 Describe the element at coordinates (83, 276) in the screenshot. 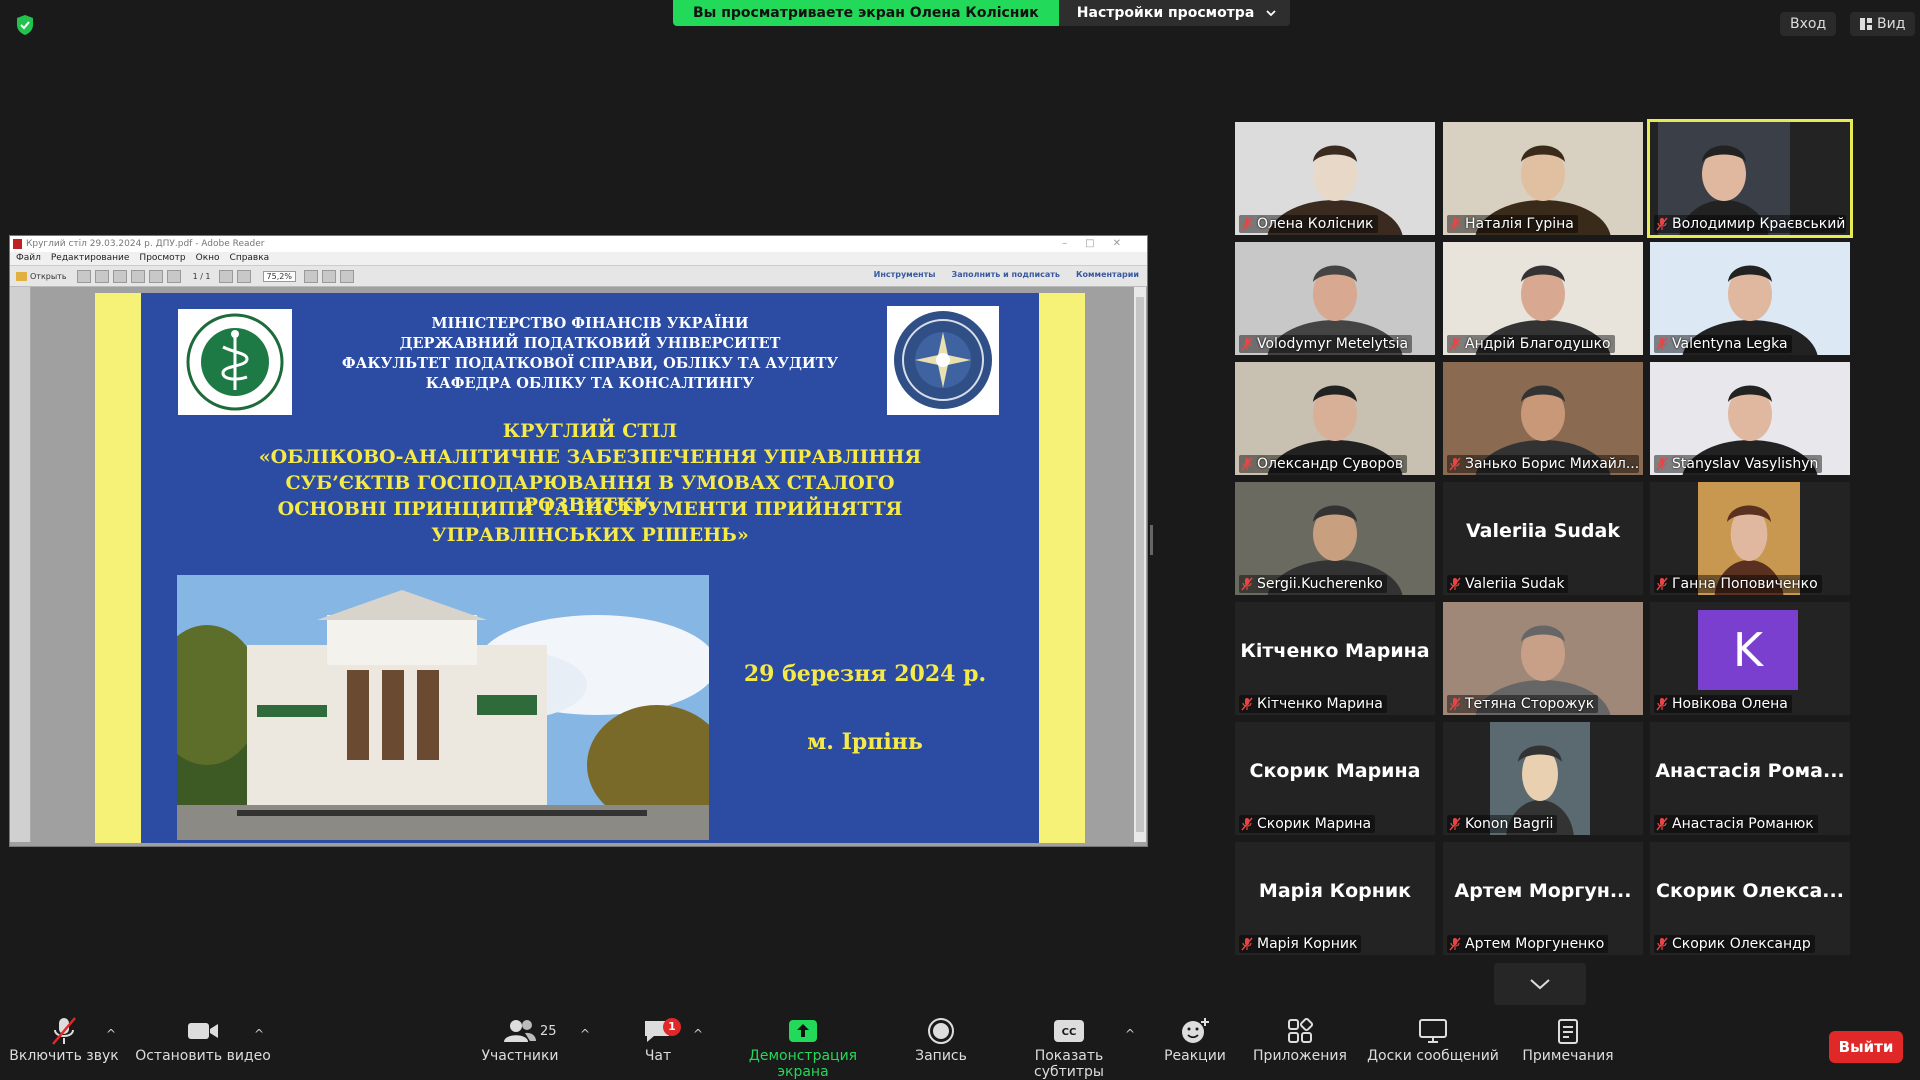

I see `create-icon` at that location.